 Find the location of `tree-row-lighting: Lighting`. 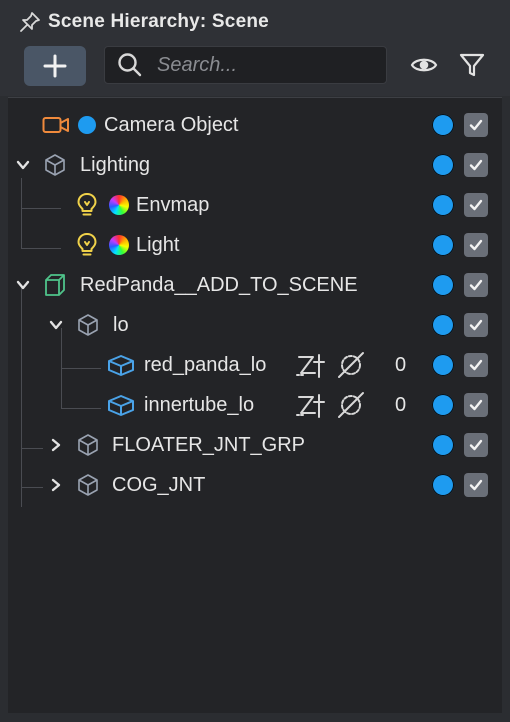

tree-row-lighting: Lighting is located at coordinates (255, 165).